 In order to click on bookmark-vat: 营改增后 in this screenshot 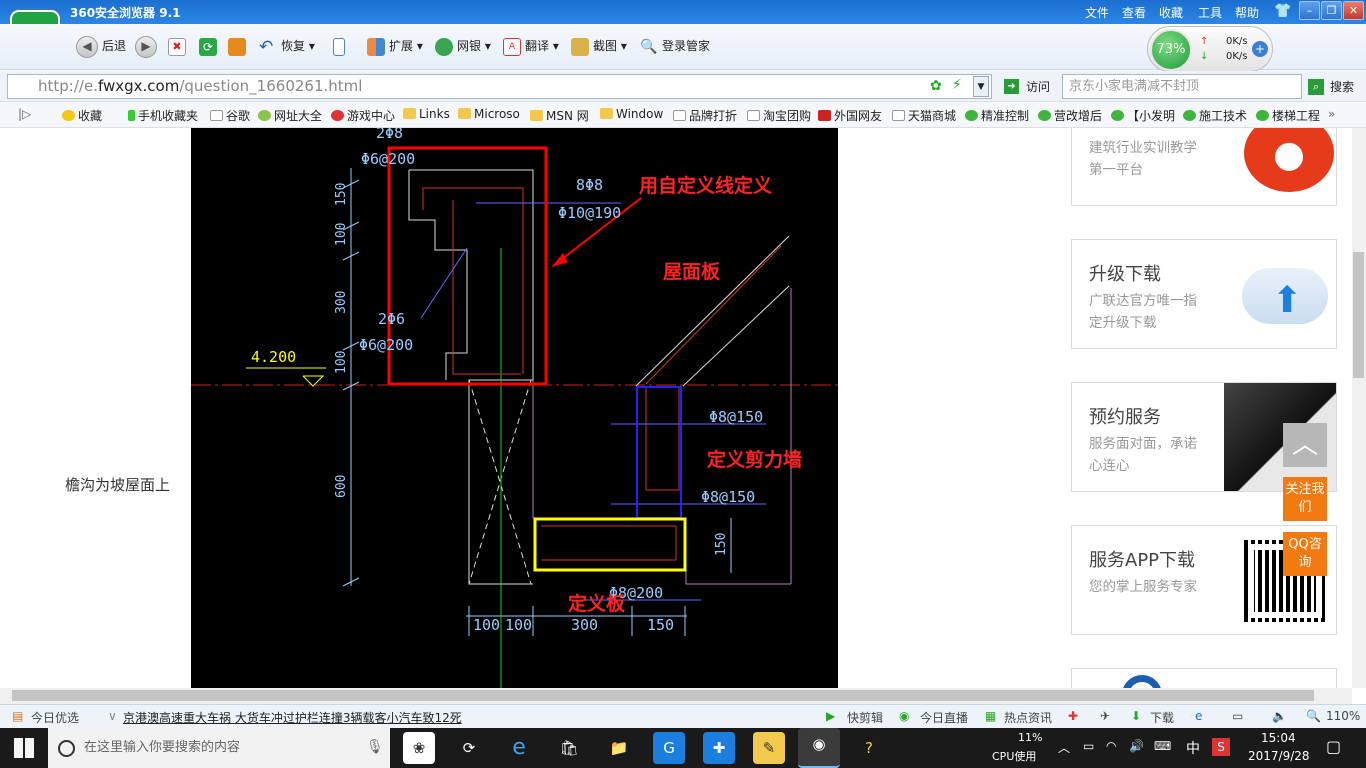, I will do `click(1070, 115)`.